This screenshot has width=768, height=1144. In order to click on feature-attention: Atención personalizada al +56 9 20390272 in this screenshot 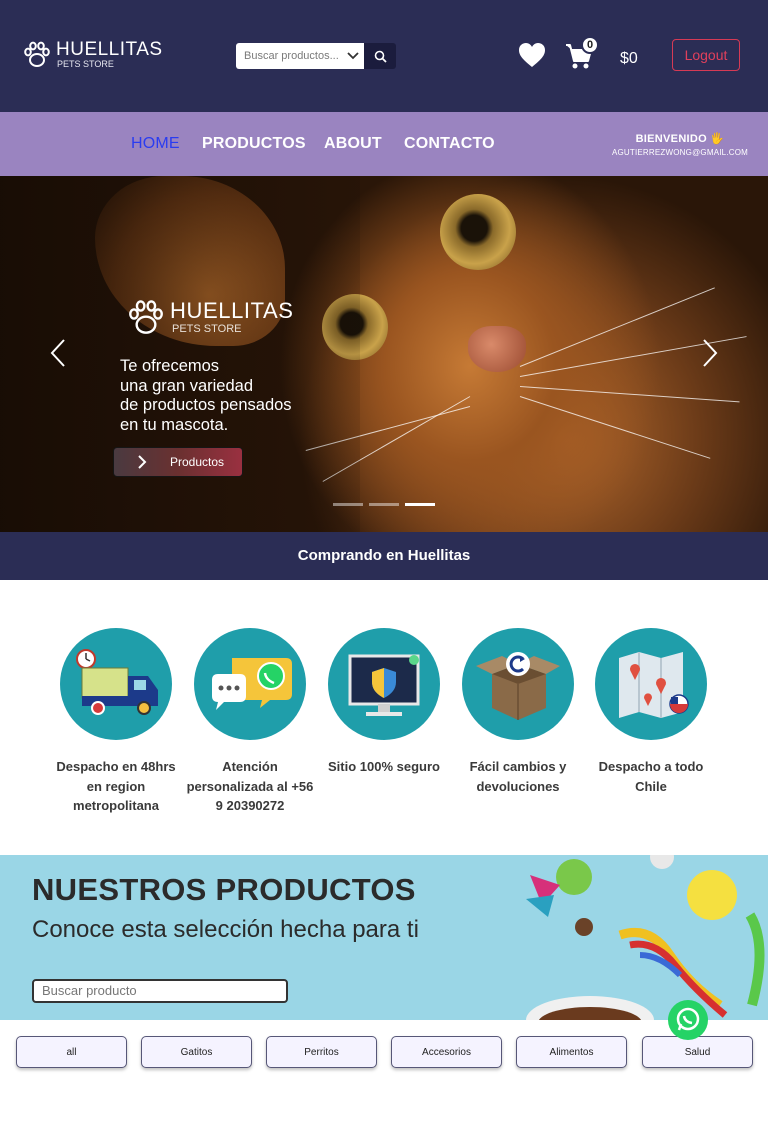, I will do `click(250, 722)`.